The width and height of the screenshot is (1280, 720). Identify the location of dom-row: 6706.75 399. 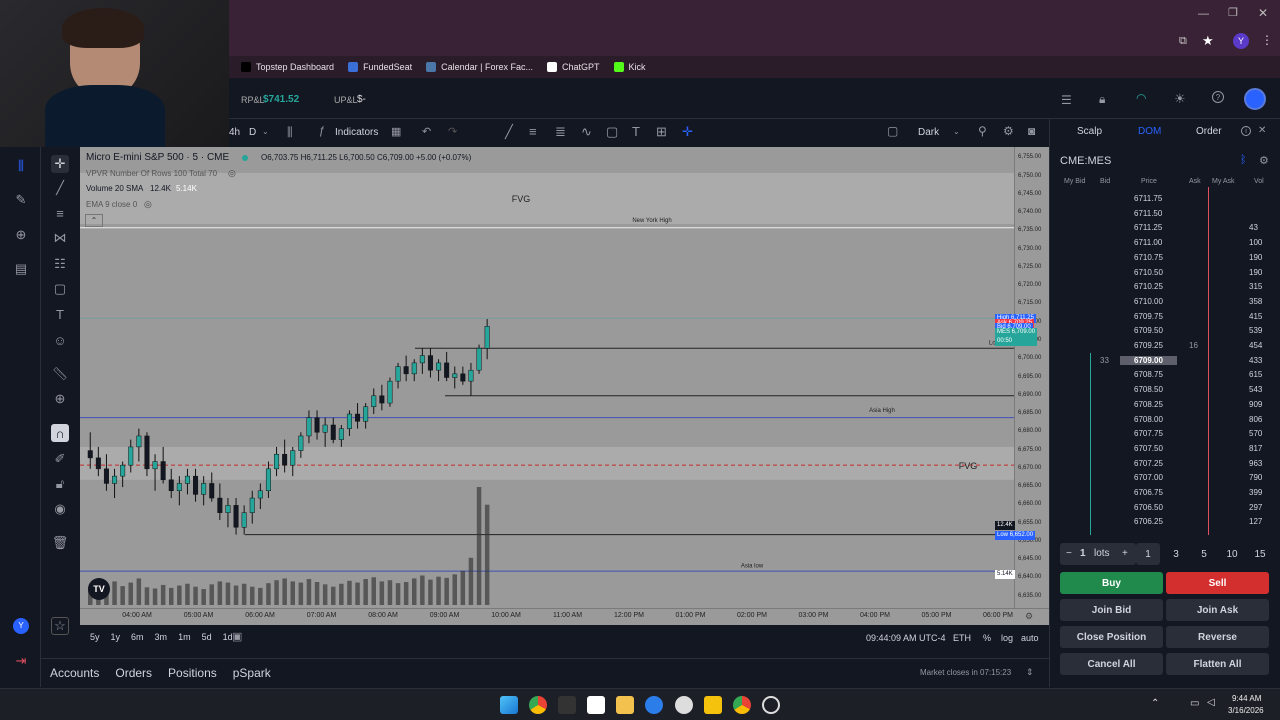
(1165, 493).